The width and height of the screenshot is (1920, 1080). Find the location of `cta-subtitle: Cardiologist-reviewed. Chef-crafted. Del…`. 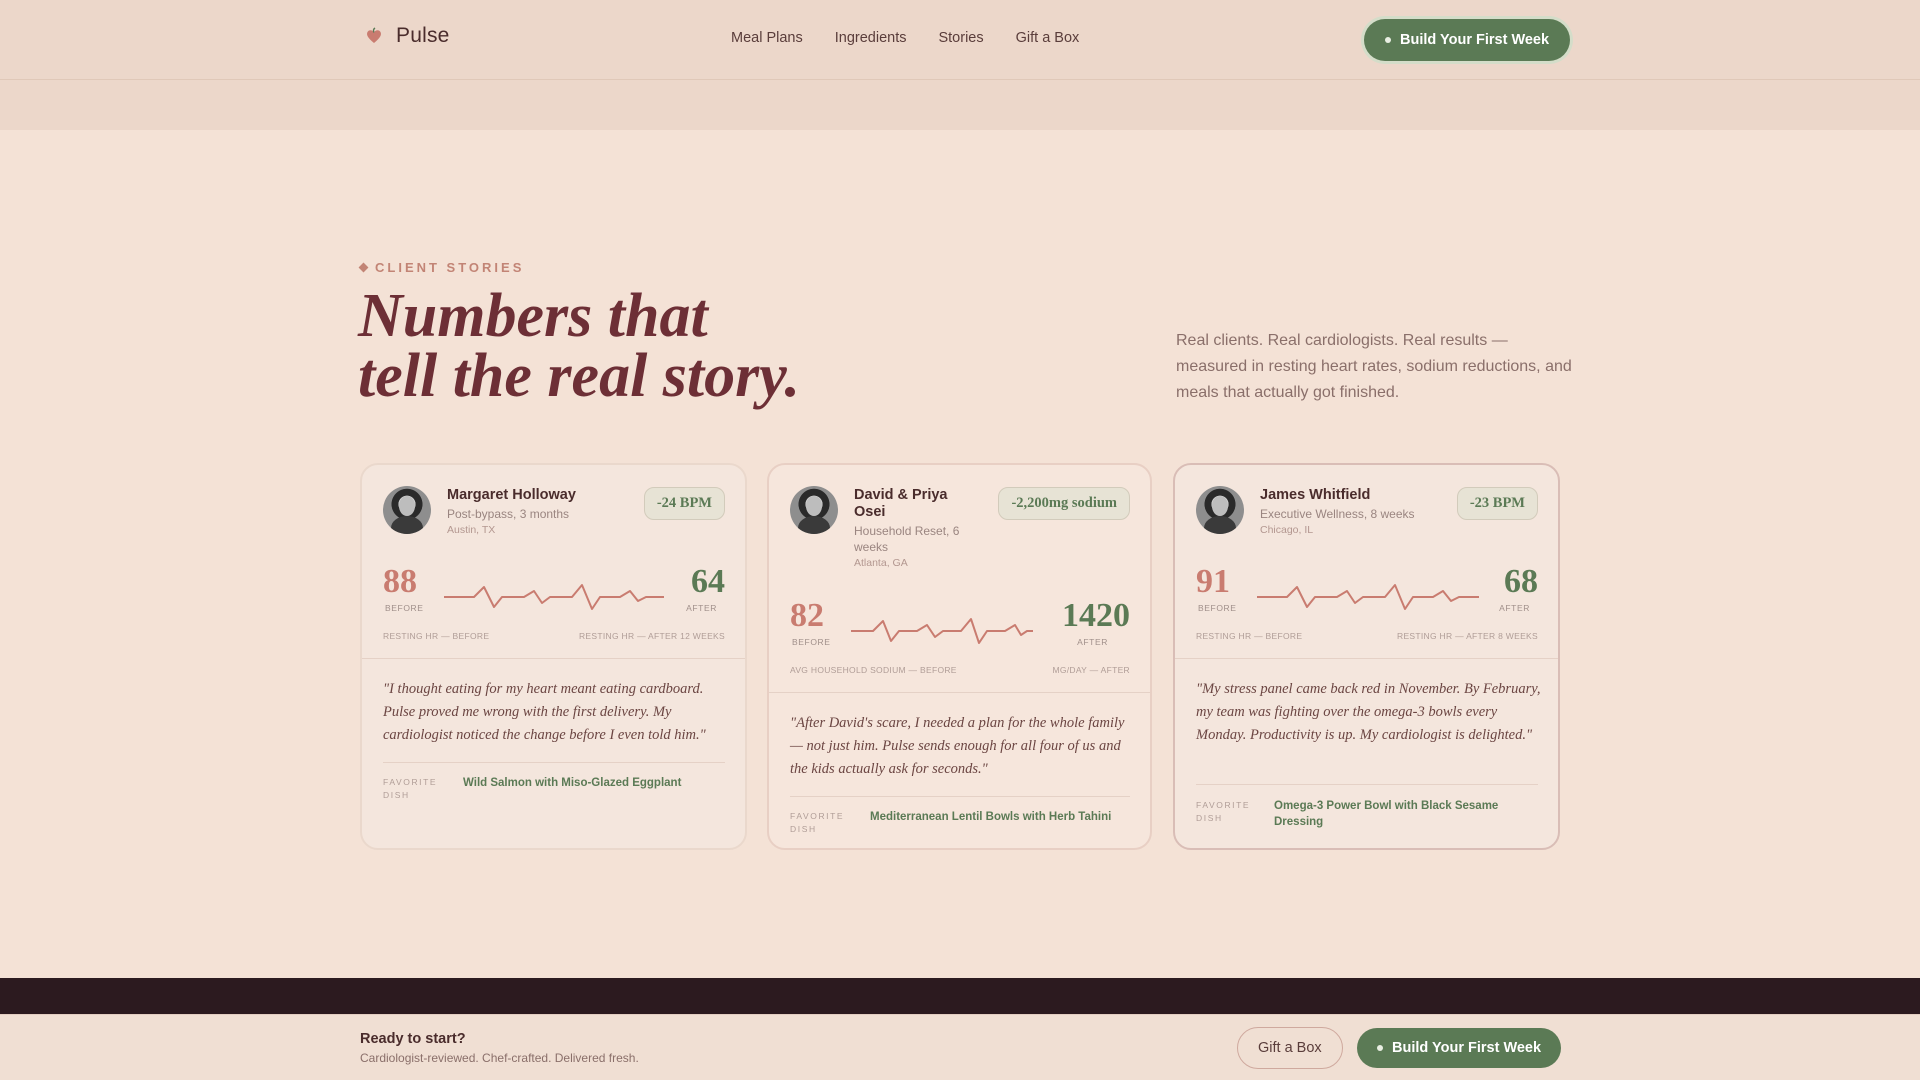

cta-subtitle: Cardiologist-reviewed. Chef-crafted. Del… is located at coordinates (499, 1058).